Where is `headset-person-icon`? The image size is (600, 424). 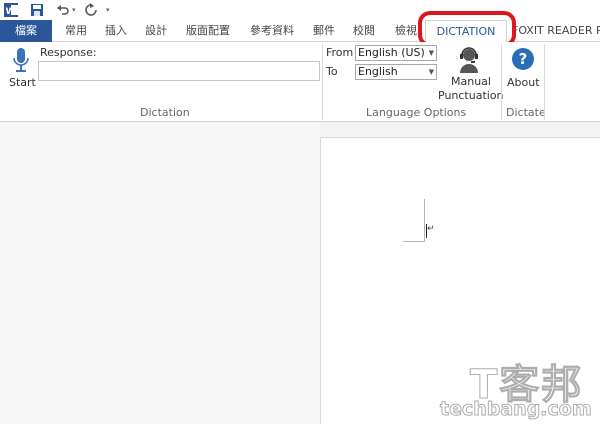 headset-person-icon is located at coordinates (469, 62).